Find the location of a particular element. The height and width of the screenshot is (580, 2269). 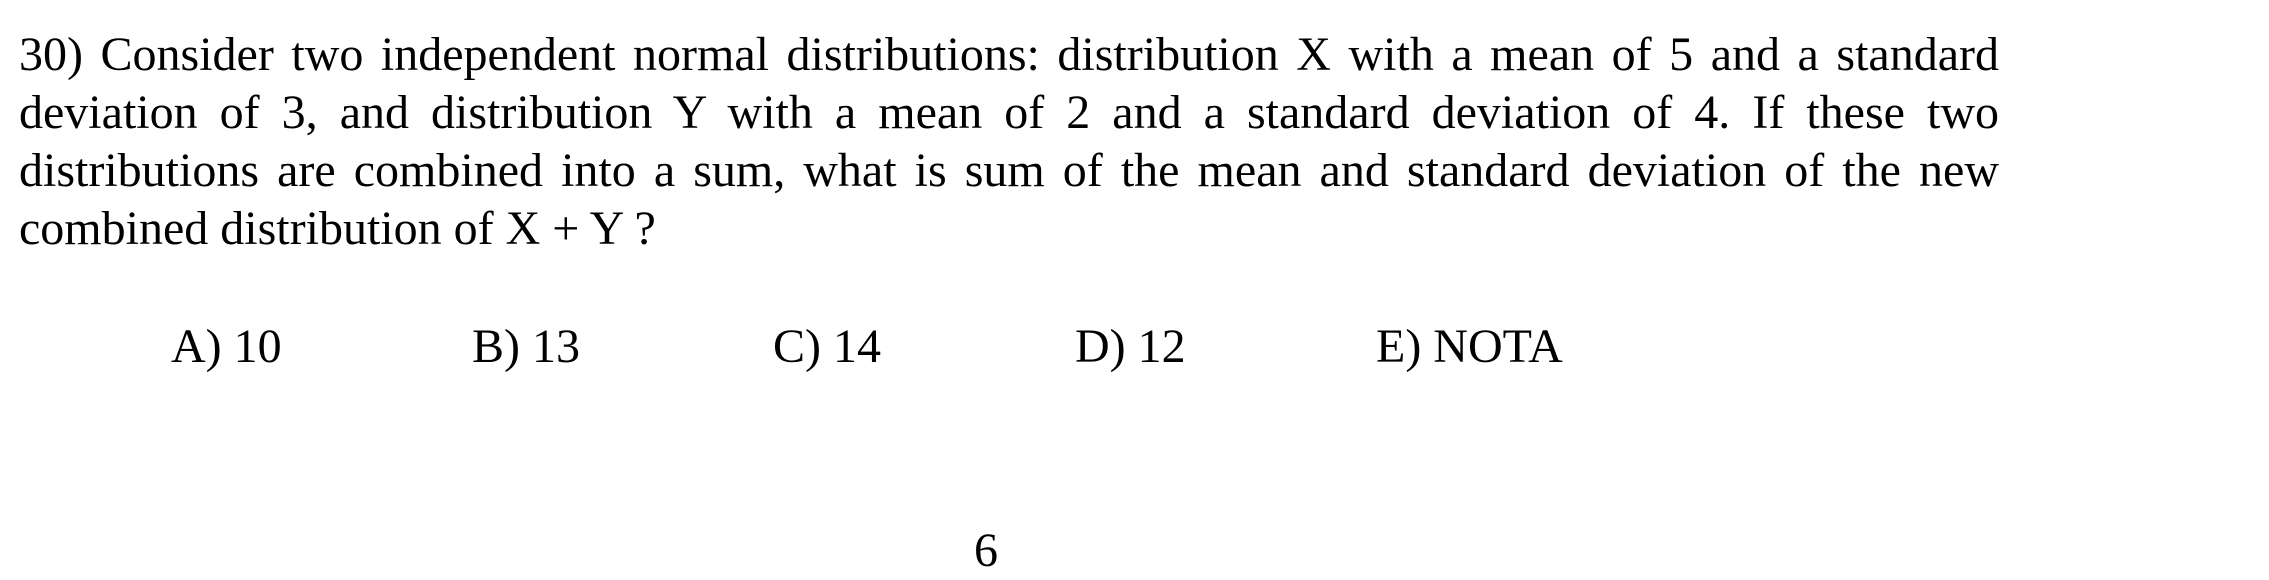

answer-choice-b: B) 13 is located at coordinates (526, 346).